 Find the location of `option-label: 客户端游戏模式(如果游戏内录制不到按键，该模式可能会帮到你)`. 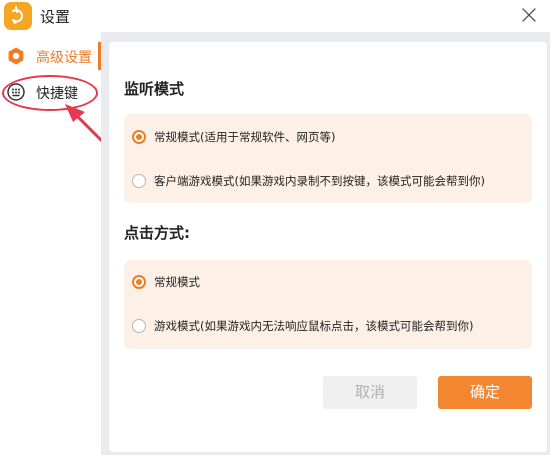

option-label: 客户端游戏模式(如果游戏内录制不到按键，该模式可能会帮到你) is located at coordinates (319, 181).